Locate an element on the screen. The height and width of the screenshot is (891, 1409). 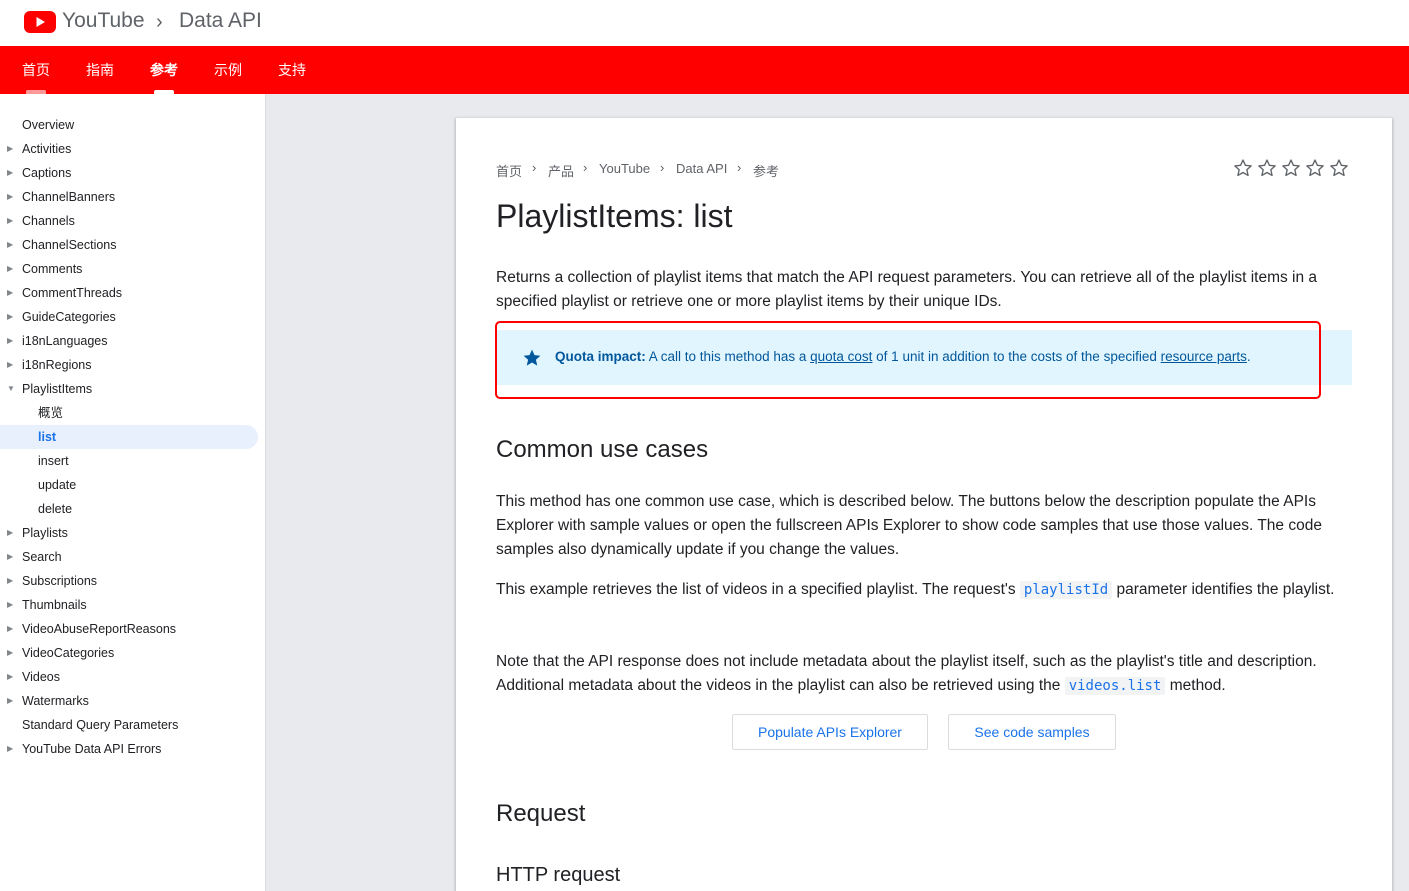
sidebar-item-channelbanners: ▶ ChannelBanners is located at coordinates (129, 197).